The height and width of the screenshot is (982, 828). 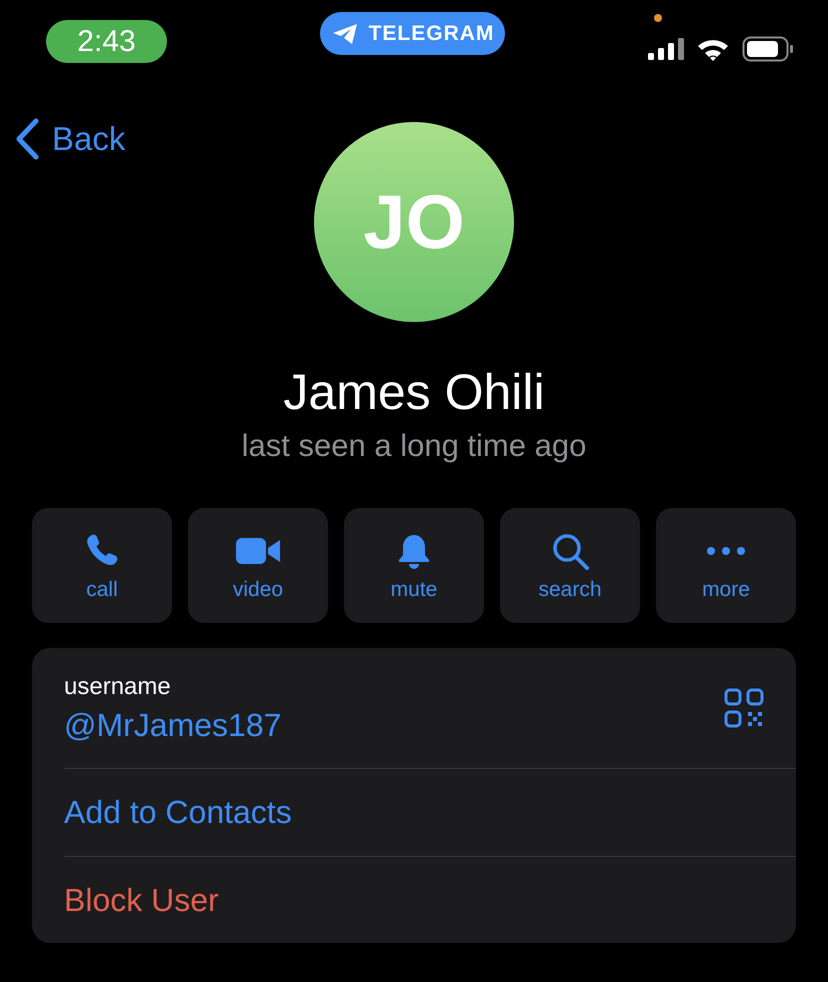 I want to click on block-user-button: Block User, so click(x=141, y=900).